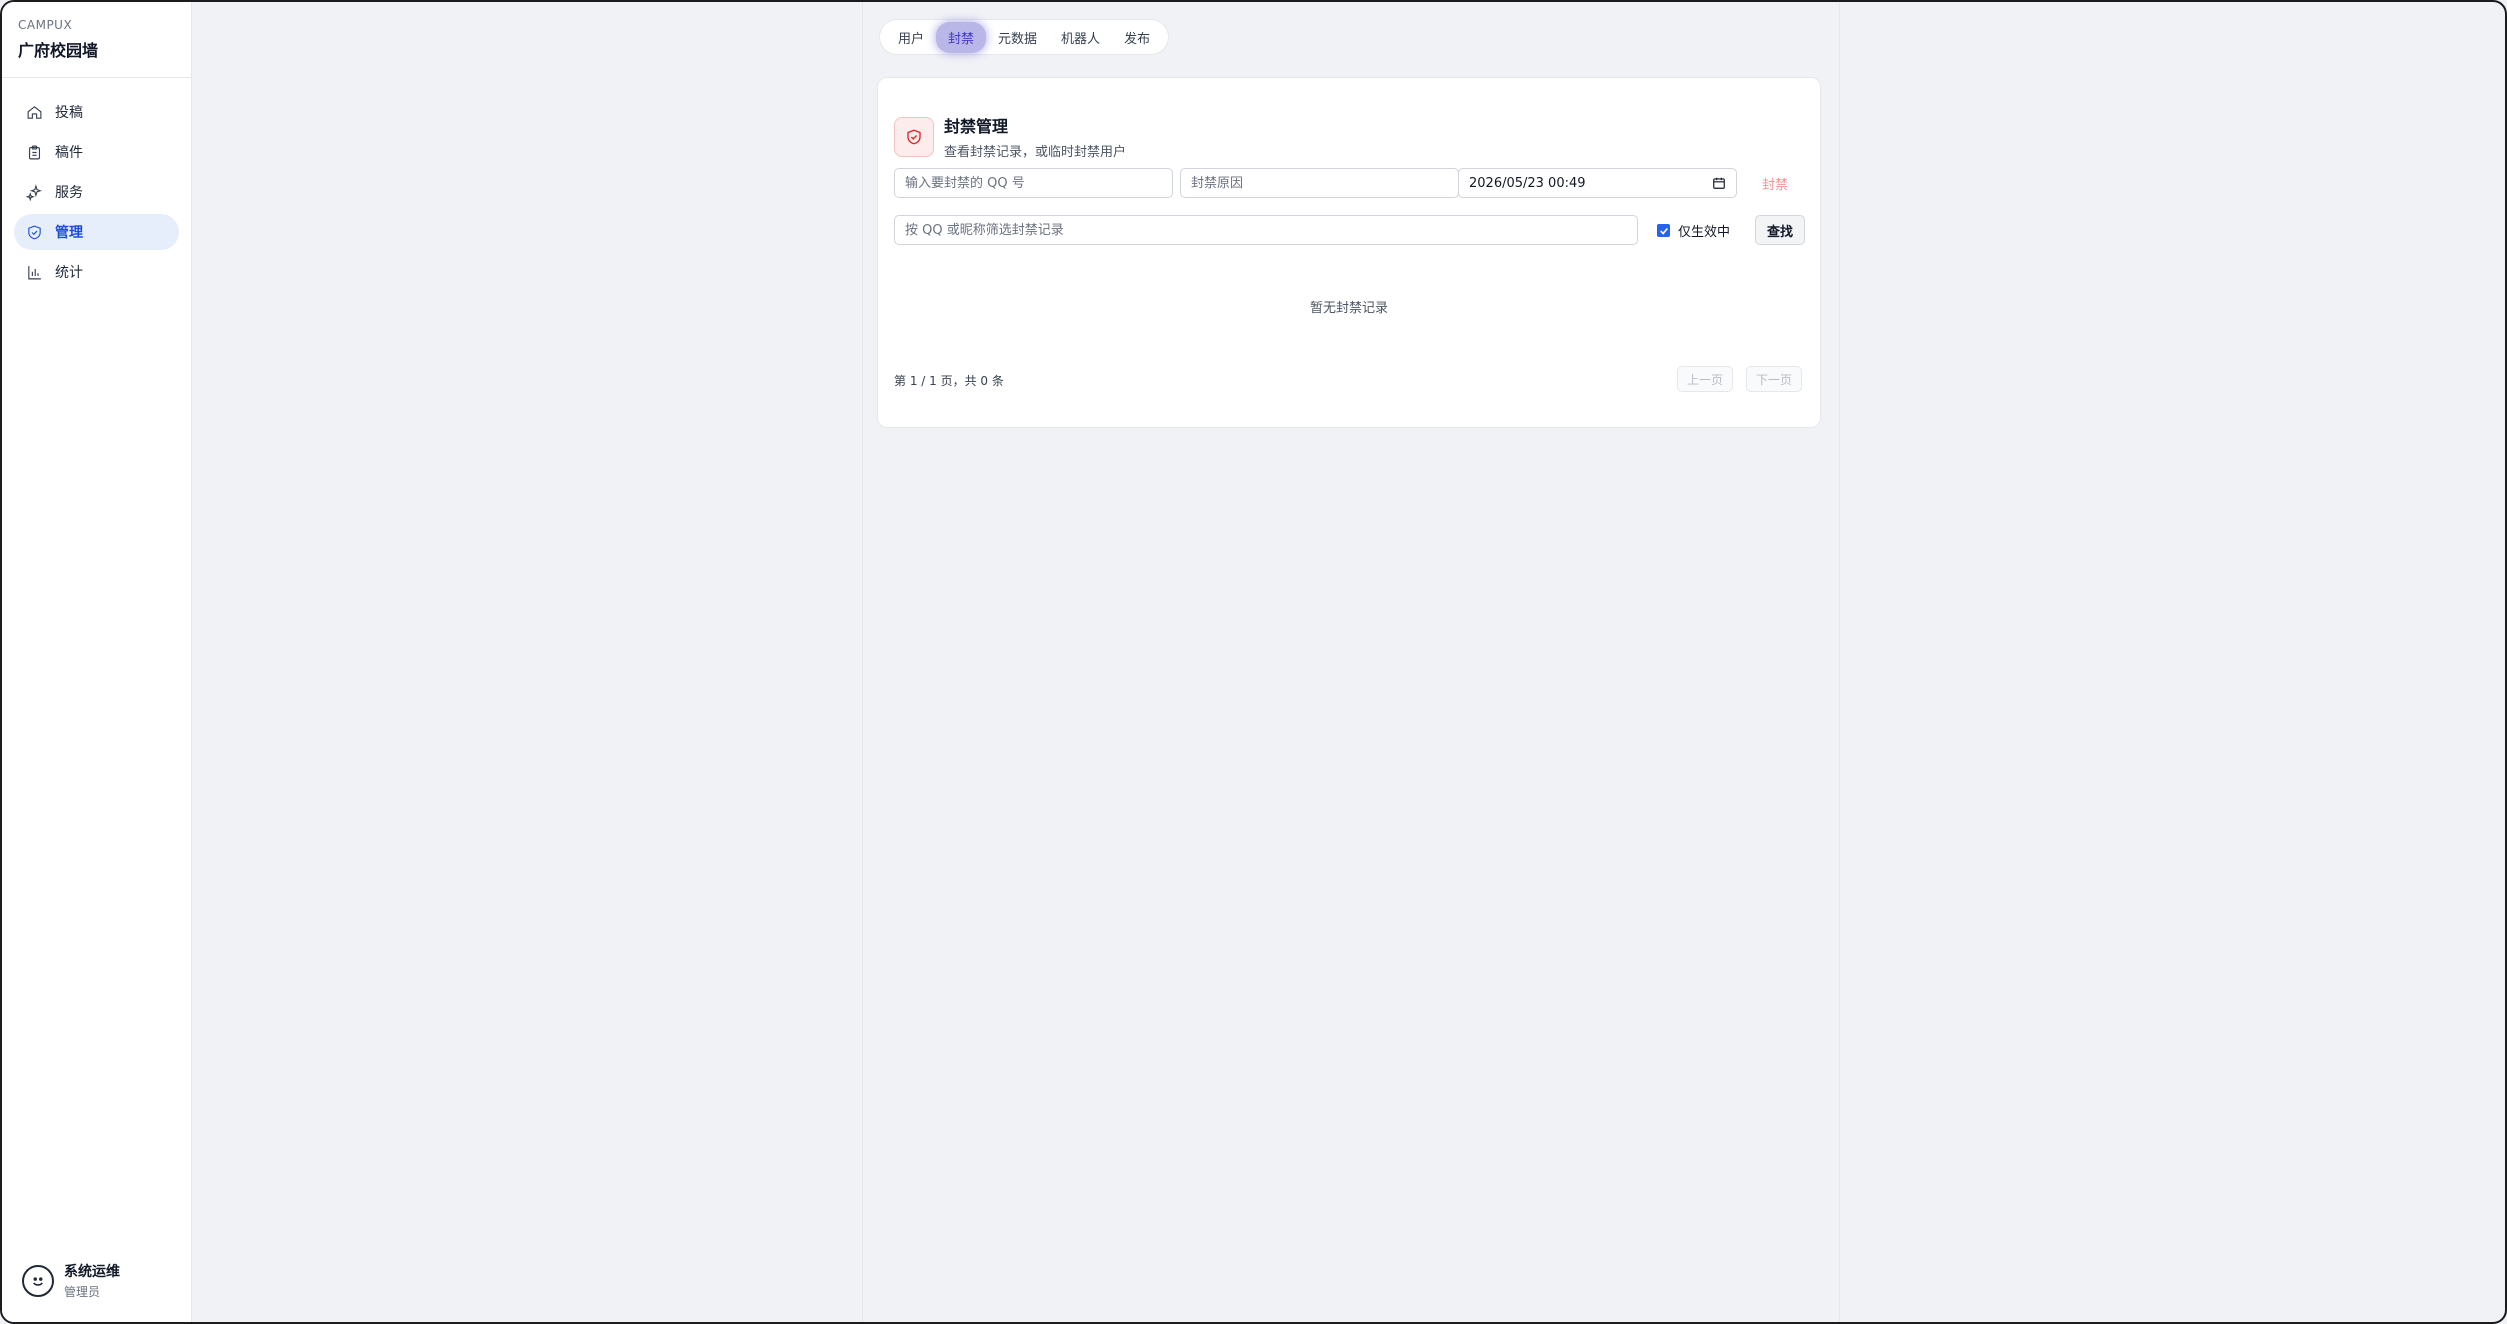 This screenshot has width=2507, height=1324. I want to click on brand-subtitle: CAMPUX, so click(45, 25).